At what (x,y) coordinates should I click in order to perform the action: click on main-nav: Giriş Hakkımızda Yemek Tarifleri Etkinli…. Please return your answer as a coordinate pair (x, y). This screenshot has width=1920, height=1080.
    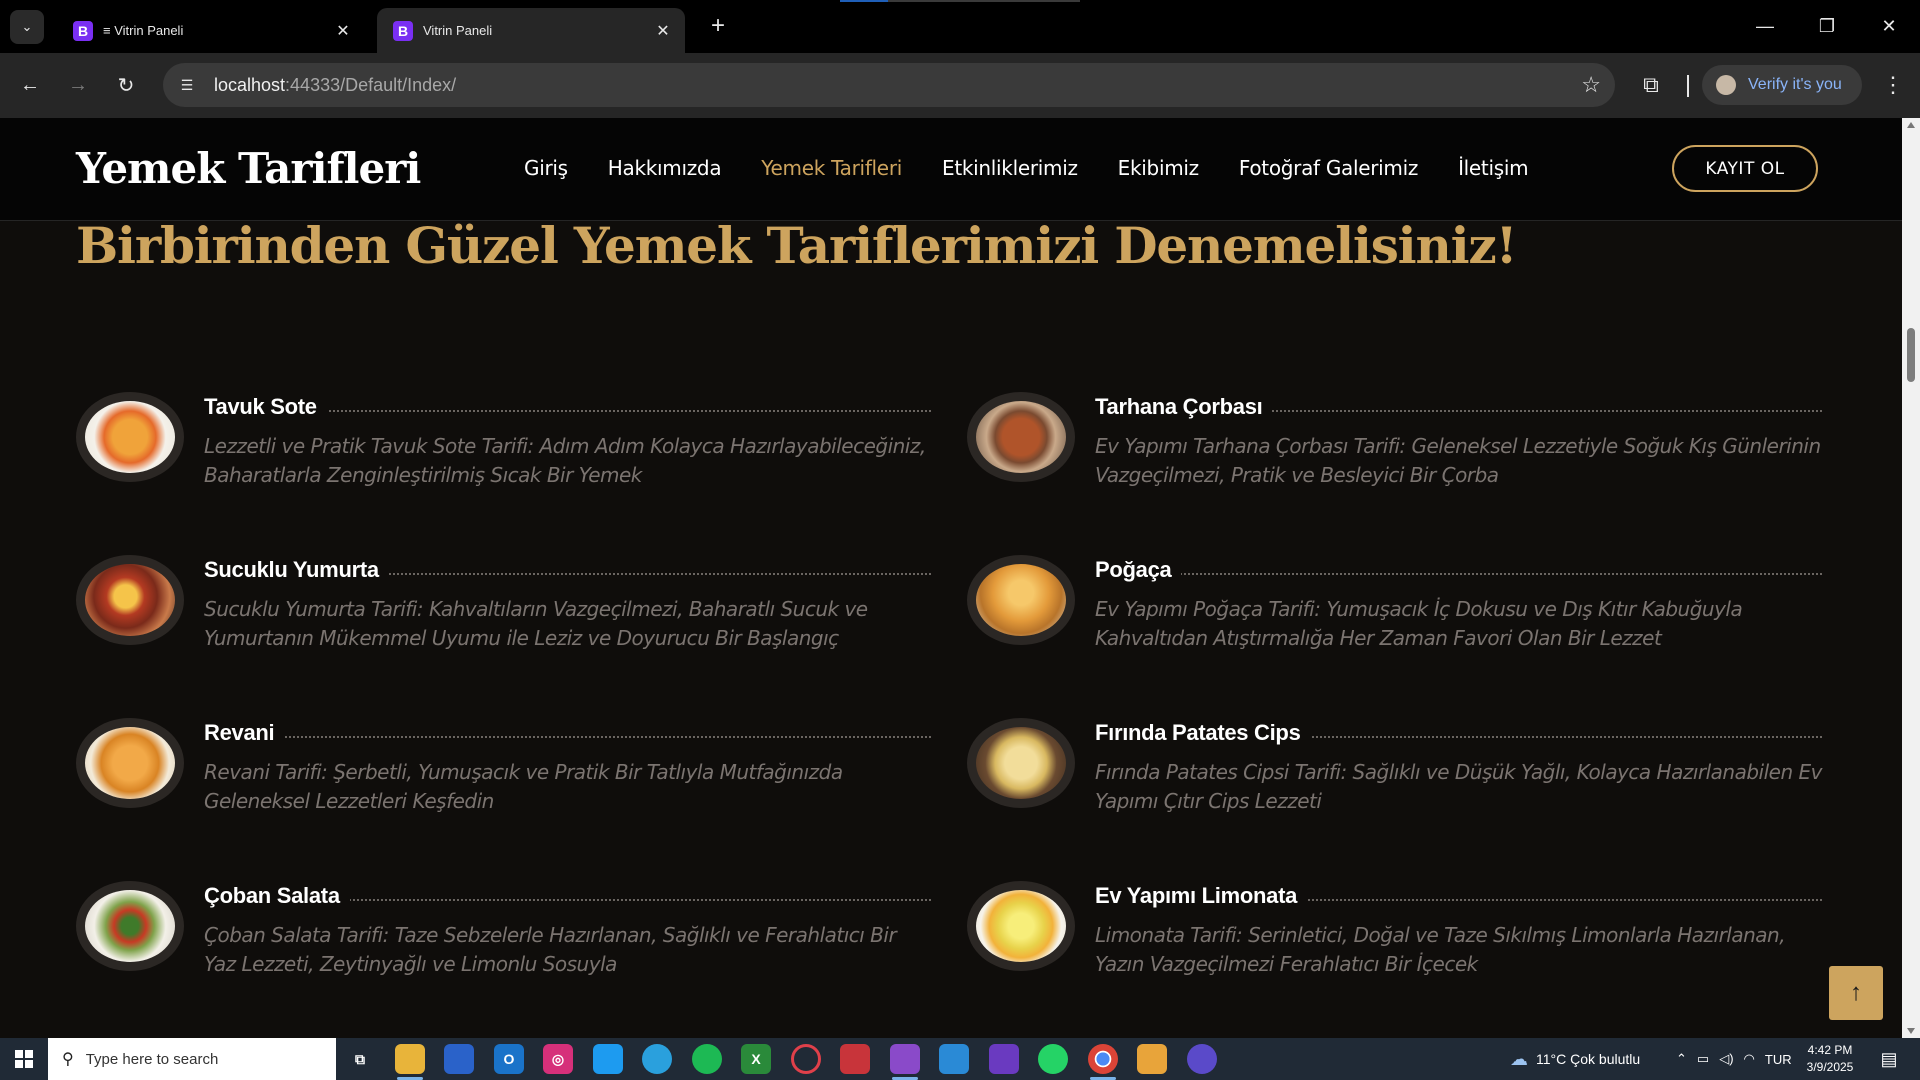
    Looking at the image, I should click on (1046, 168).